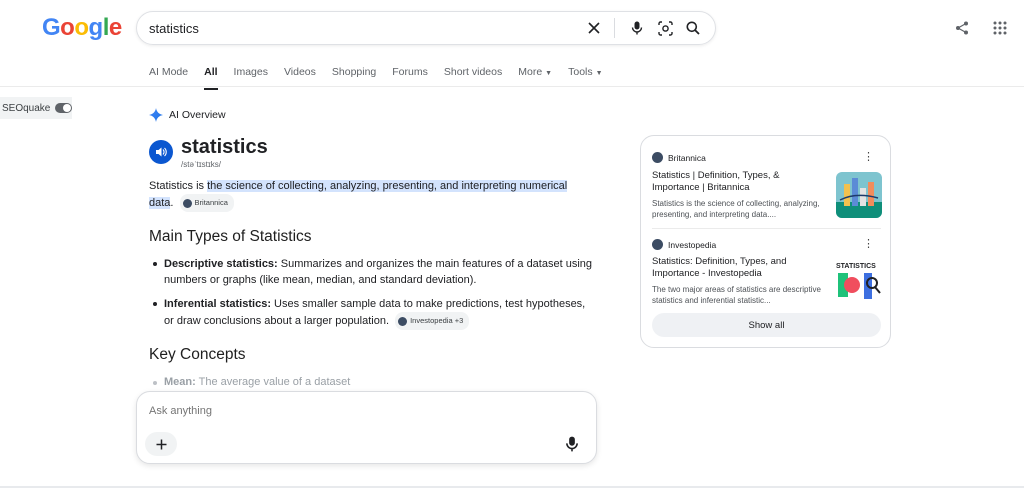 The height and width of the screenshot is (488, 1024). What do you see at coordinates (594, 28) in the screenshot?
I see `clear-icon` at bounding box center [594, 28].